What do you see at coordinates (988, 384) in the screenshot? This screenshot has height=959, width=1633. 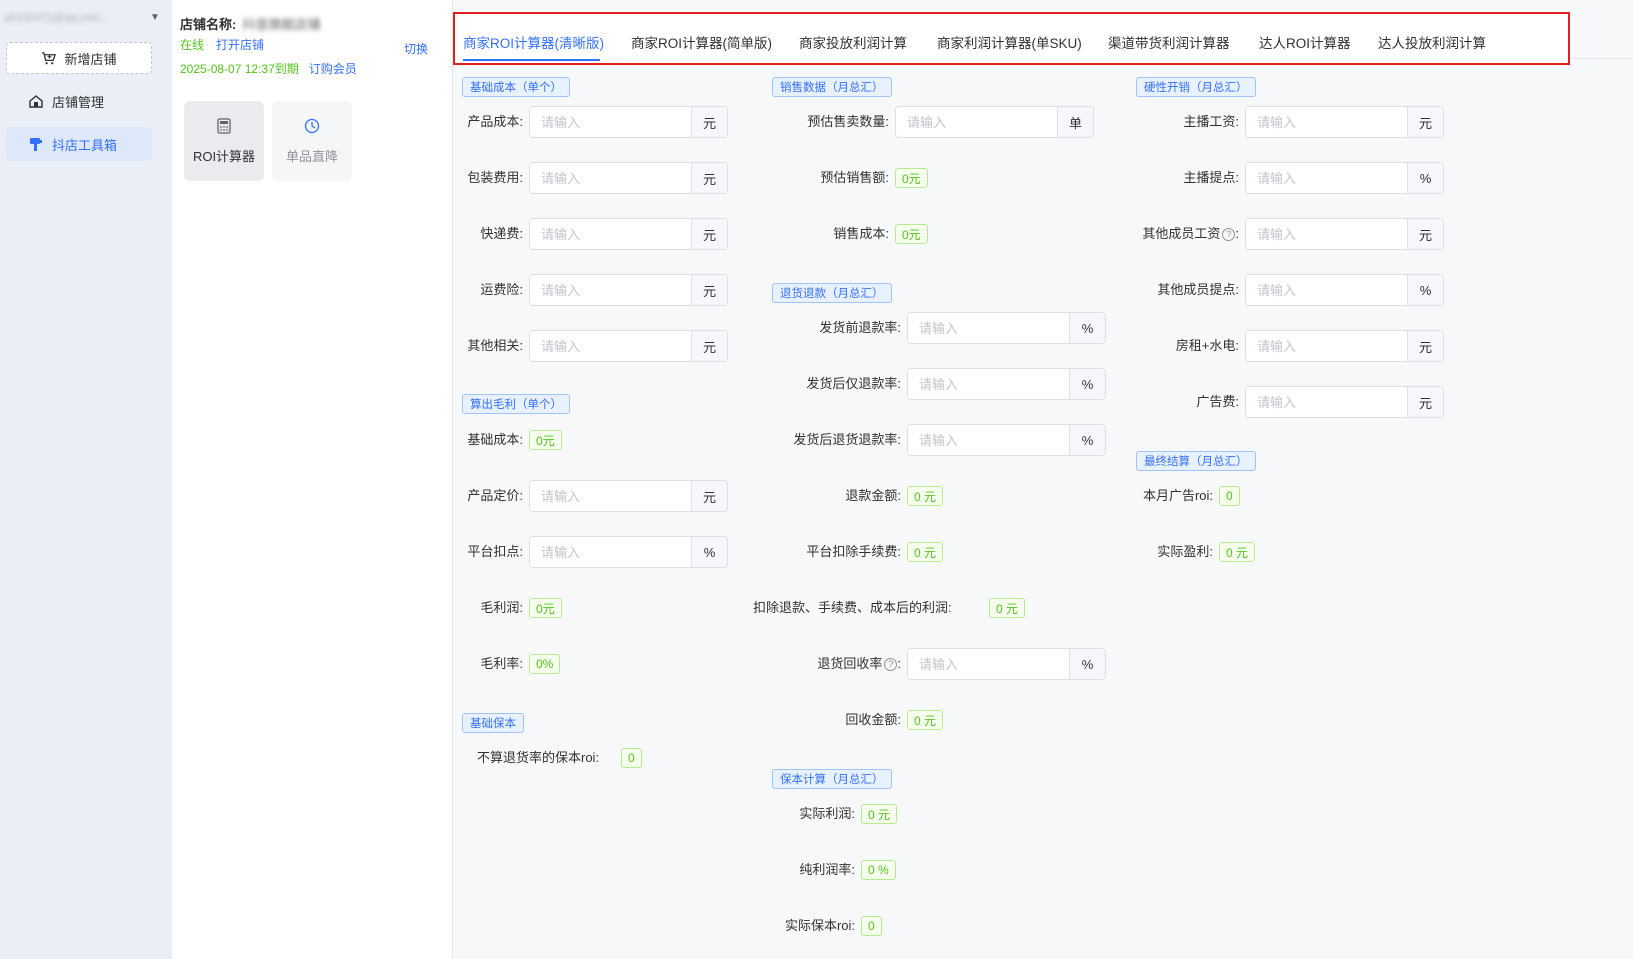 I see `post-ship-refund-input` at bounding box center [988, 384].